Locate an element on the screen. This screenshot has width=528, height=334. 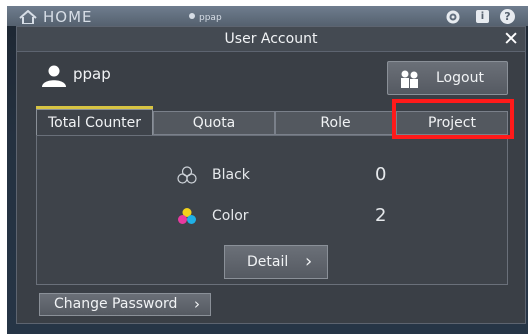
tab-role: Role is located at coordinates (335, 123).